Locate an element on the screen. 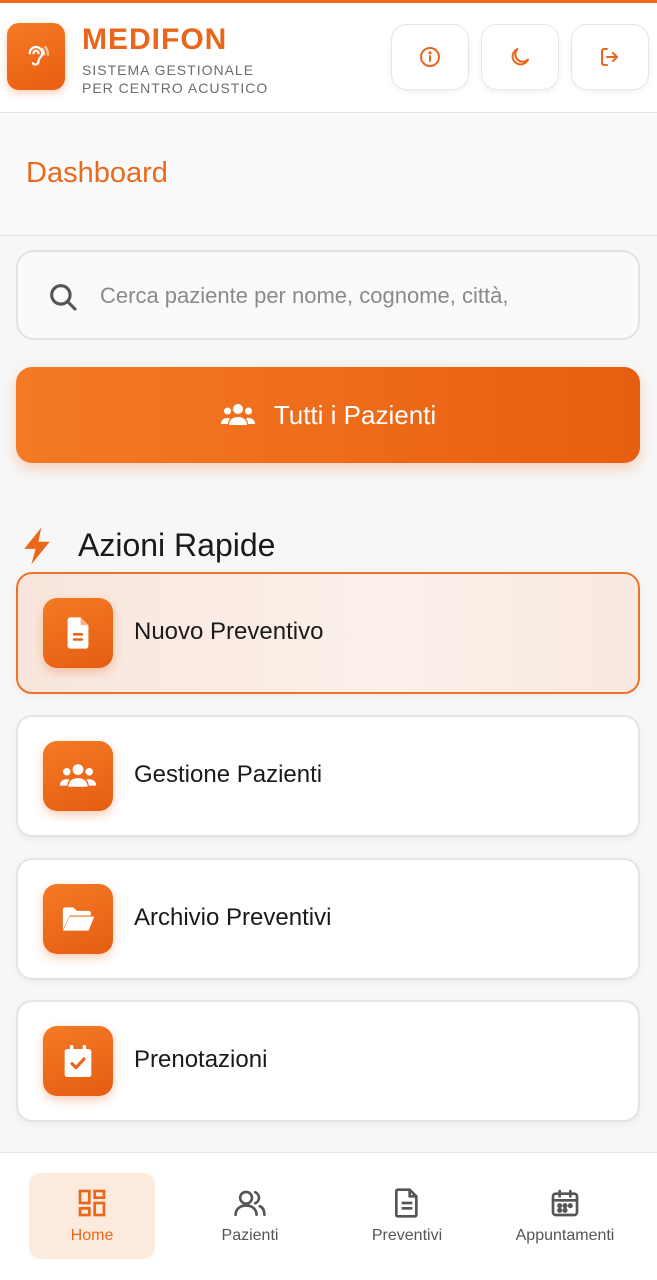  logout-button is located at coordinates (610, 57).